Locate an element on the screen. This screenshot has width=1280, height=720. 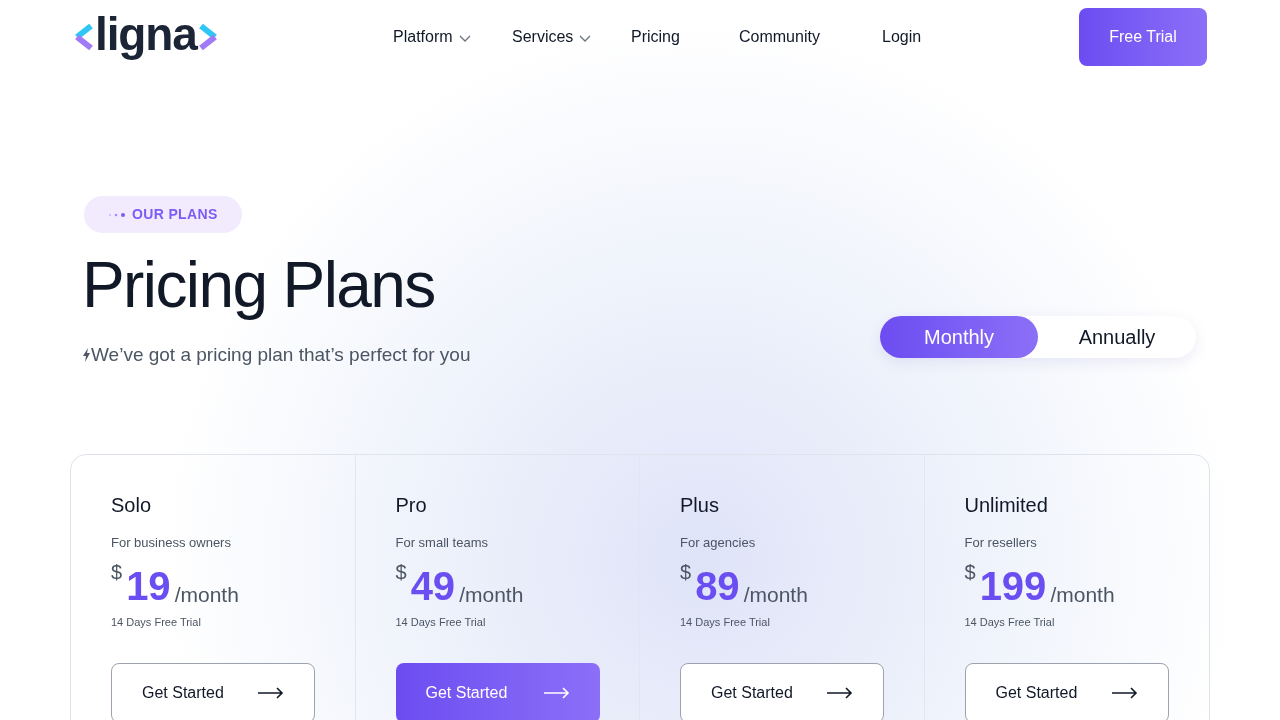
nav-link: Pricing is located at coordinates (685, 37).